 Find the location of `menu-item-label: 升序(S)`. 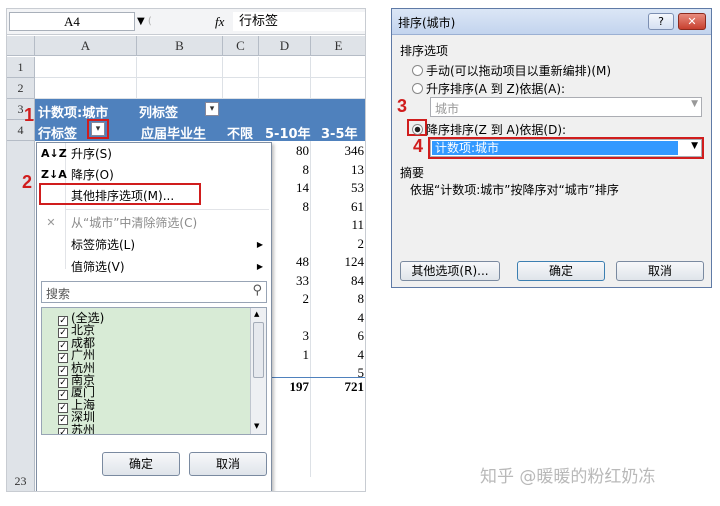

menu-item-label: 升序(S) is located at coordinates (91, 154).